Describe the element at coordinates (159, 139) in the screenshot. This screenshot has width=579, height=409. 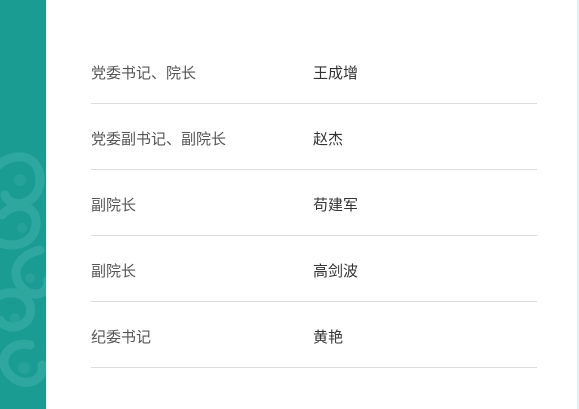
I see `leader-role: 党委副书记、副院长` at that location.